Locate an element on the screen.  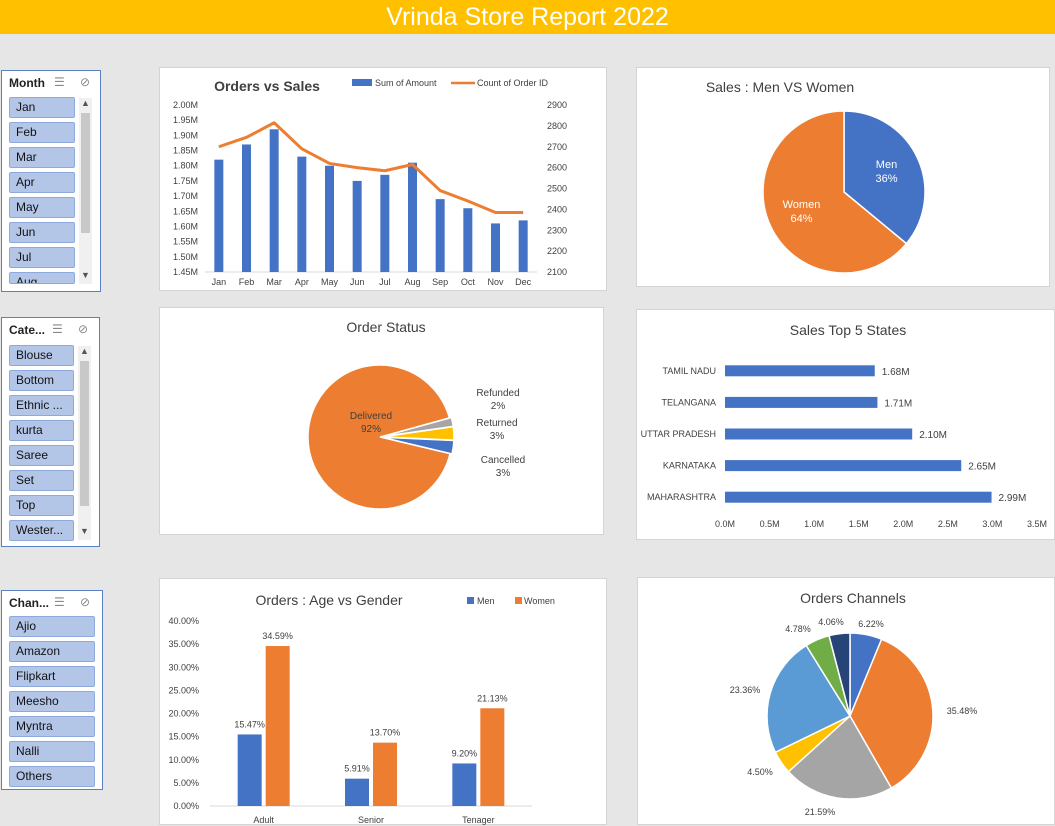
slice-label: Delivered is located at coordinates (371, 416).